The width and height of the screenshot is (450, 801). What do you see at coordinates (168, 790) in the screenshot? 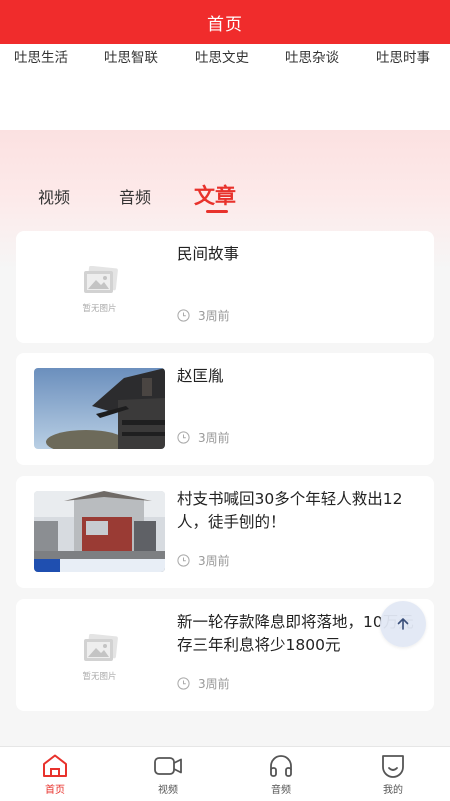
I see `nav-video-label: 视频` at bounding box center [168, 790].